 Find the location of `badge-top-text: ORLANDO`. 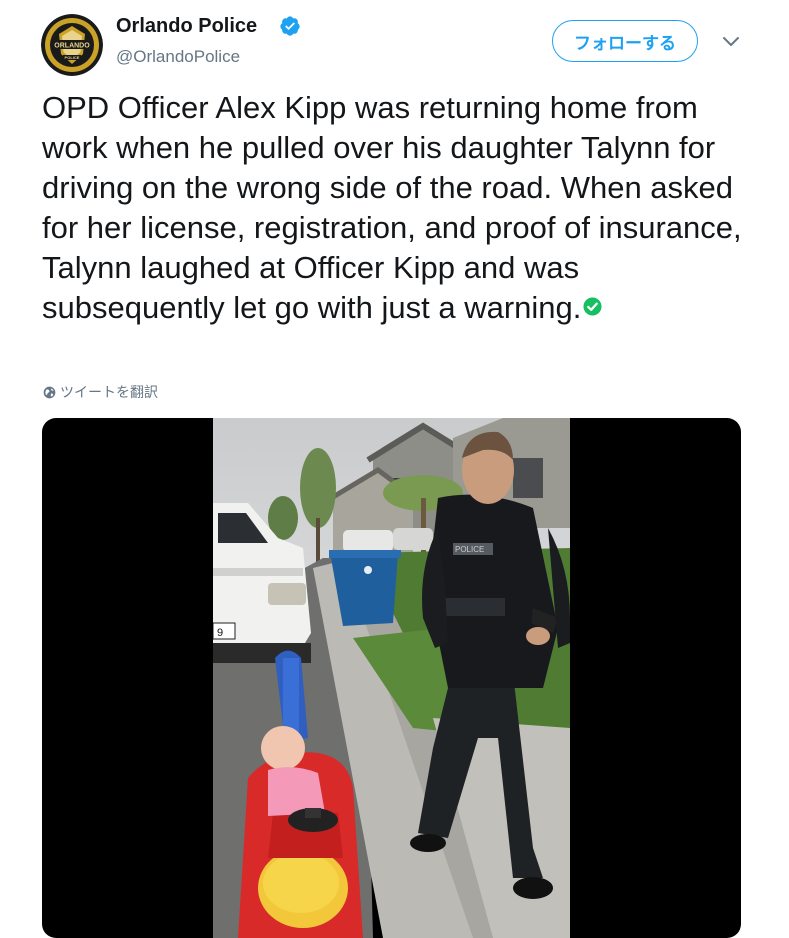

badge-top-text: ORLANDO is located at coordinates (72, 46).